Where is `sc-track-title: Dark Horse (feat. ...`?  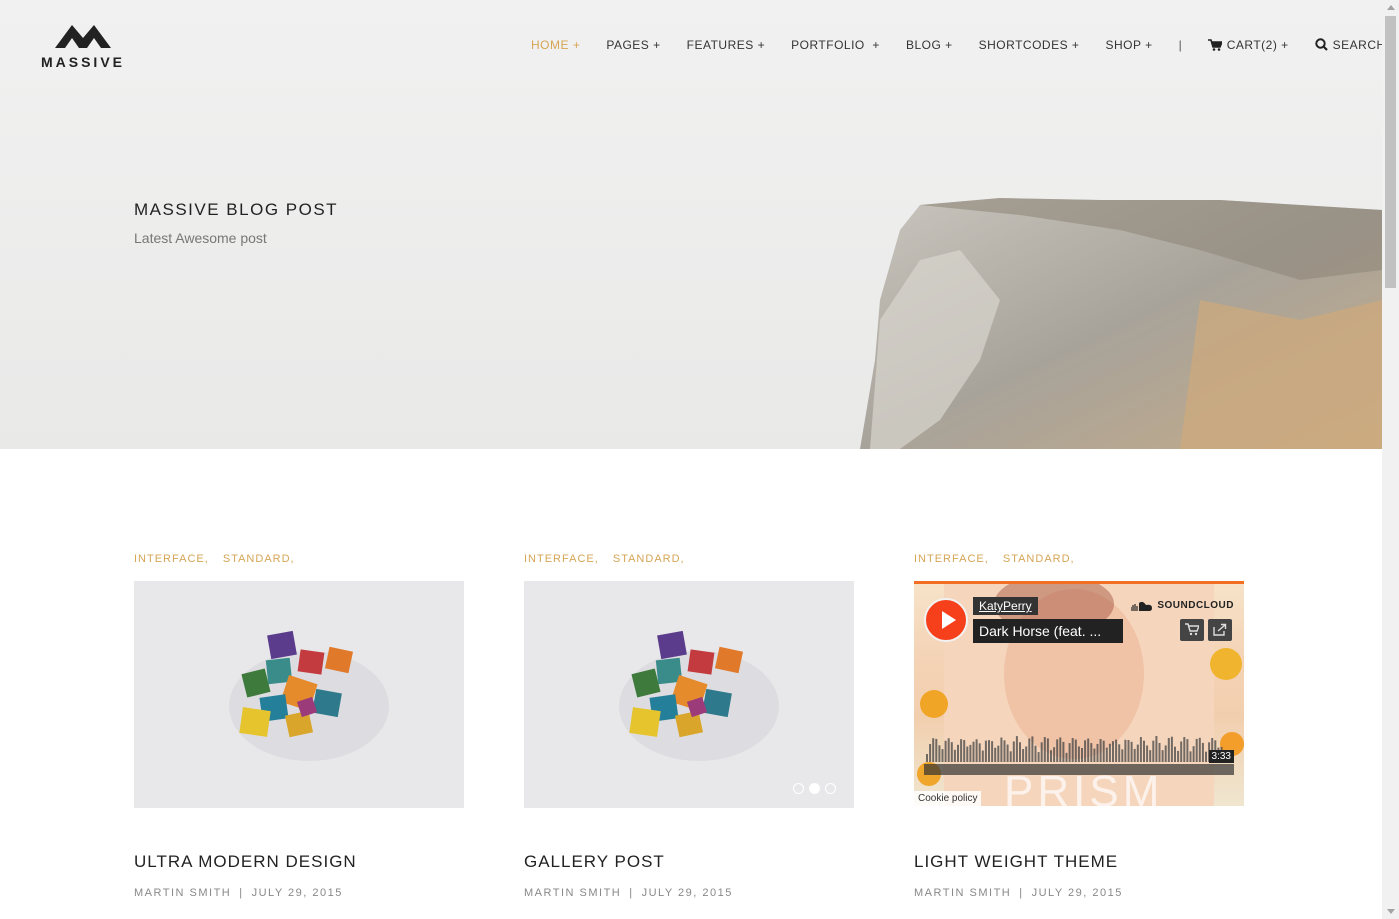 sc-track-title: Dark Horse (feat. ... is located at coordinates (1048, 631).